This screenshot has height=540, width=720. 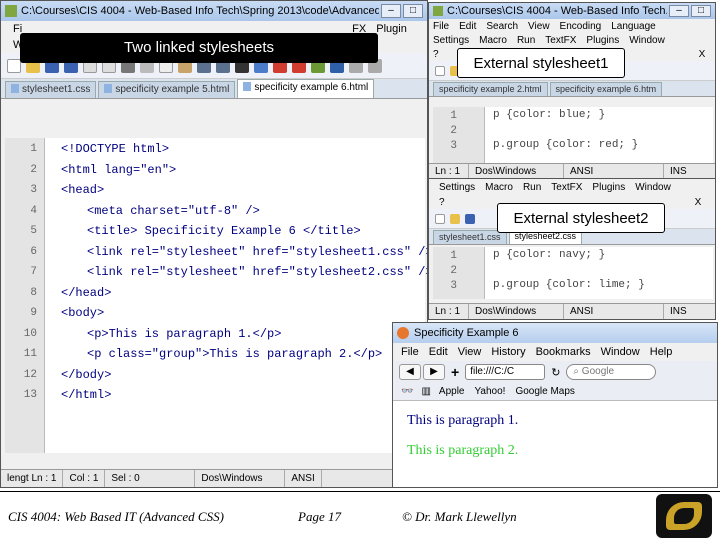 What do you see at coordinates (581, 26) in the screenshot?
I see `menu-encoding: Encoding` at bounding box center [581, 26].